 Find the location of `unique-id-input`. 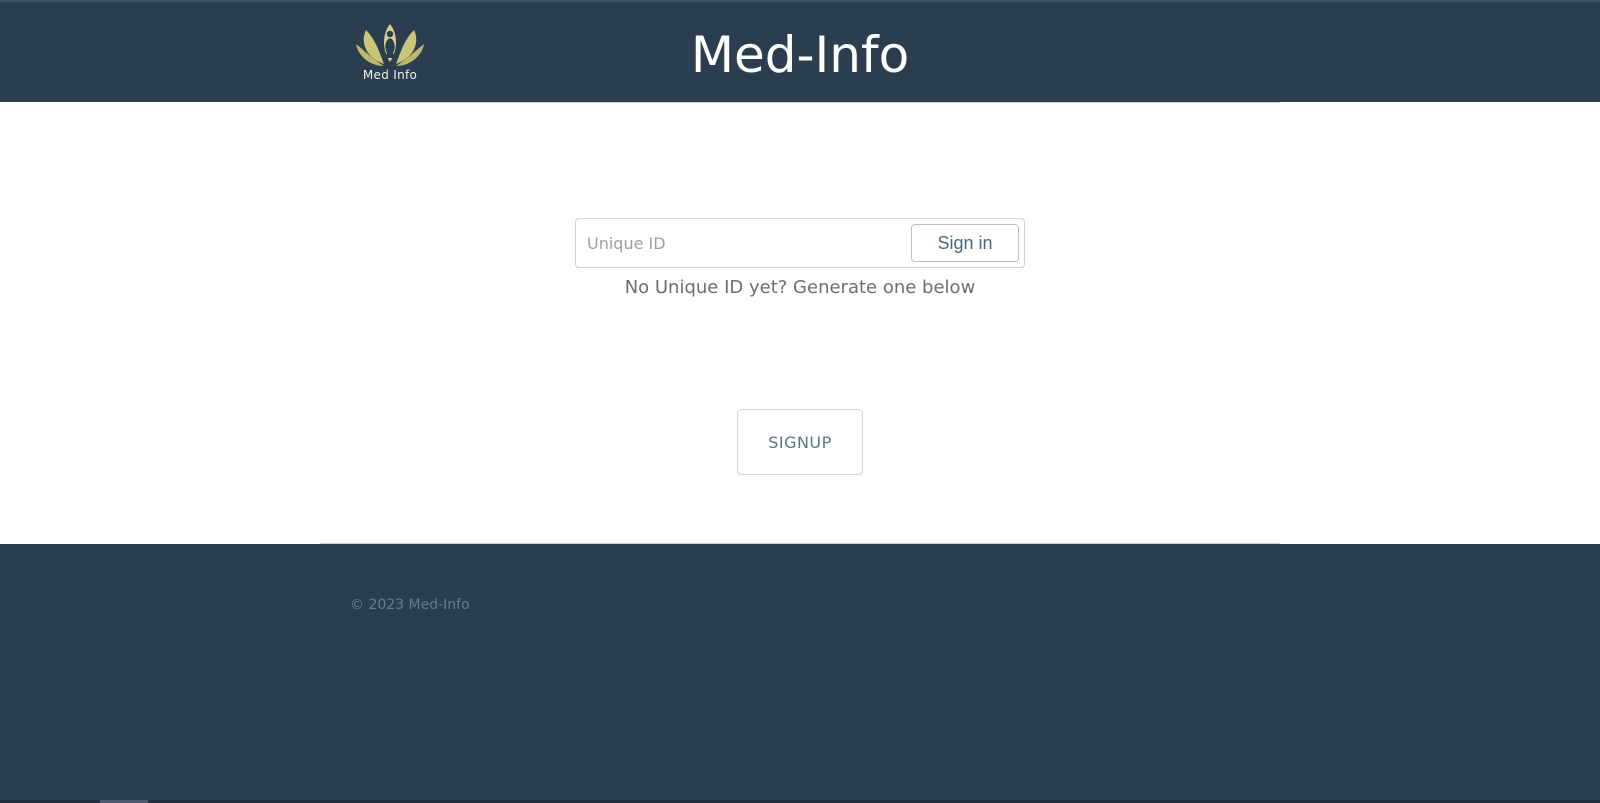

unique-id-input is located at coordinates (737, 243).